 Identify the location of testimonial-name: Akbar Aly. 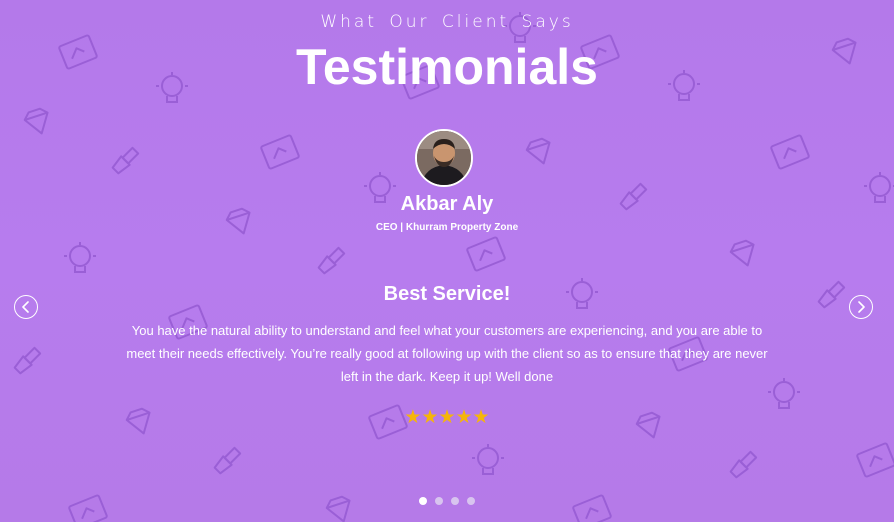
(447, 204).